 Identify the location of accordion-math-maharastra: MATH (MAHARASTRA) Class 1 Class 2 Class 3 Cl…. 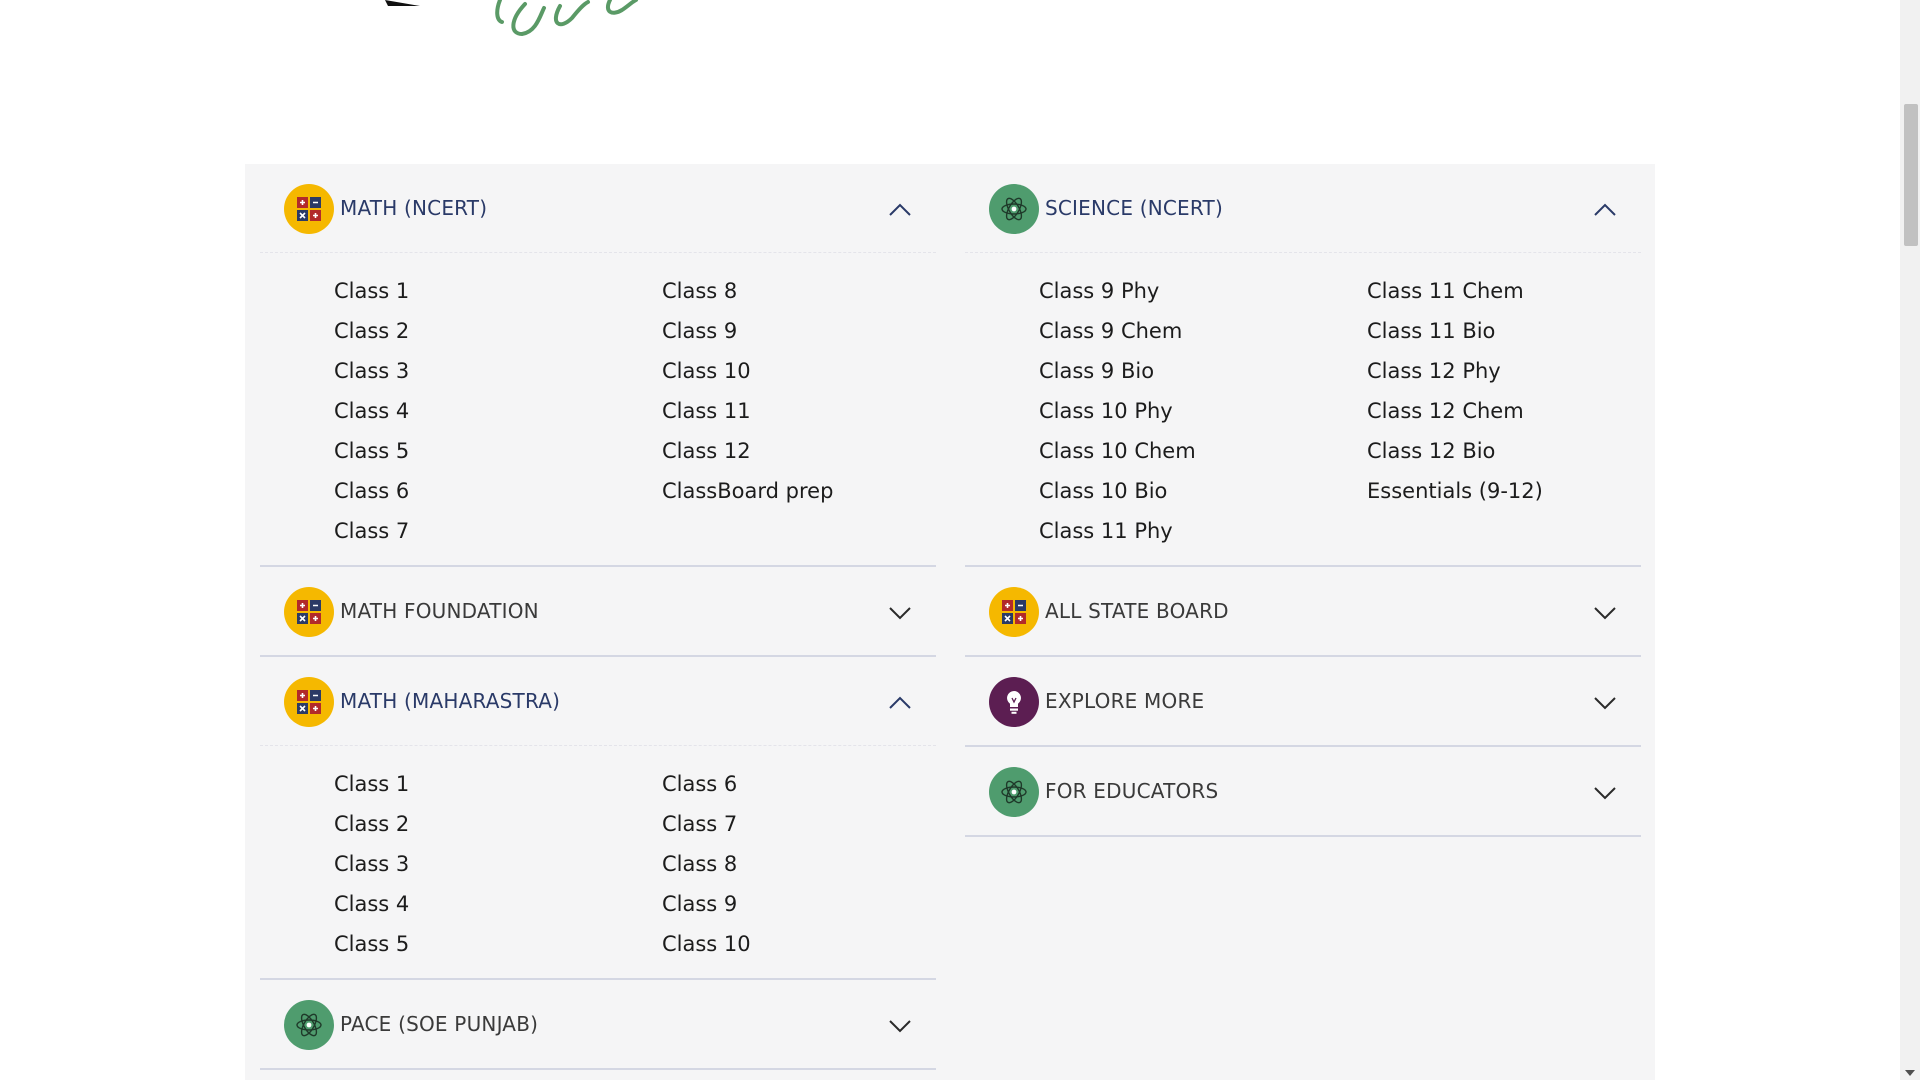
(598, 818).